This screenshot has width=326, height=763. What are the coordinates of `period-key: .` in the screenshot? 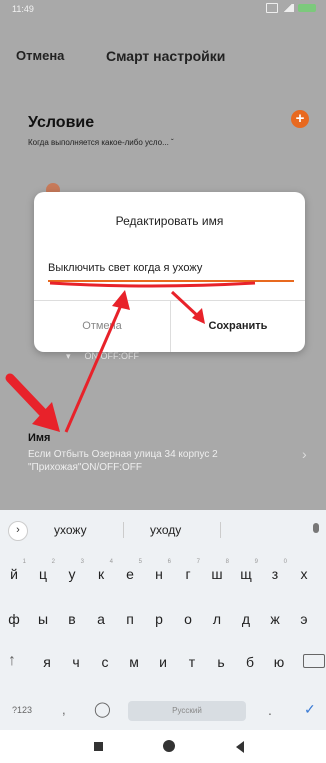 It's located at (270, 710).